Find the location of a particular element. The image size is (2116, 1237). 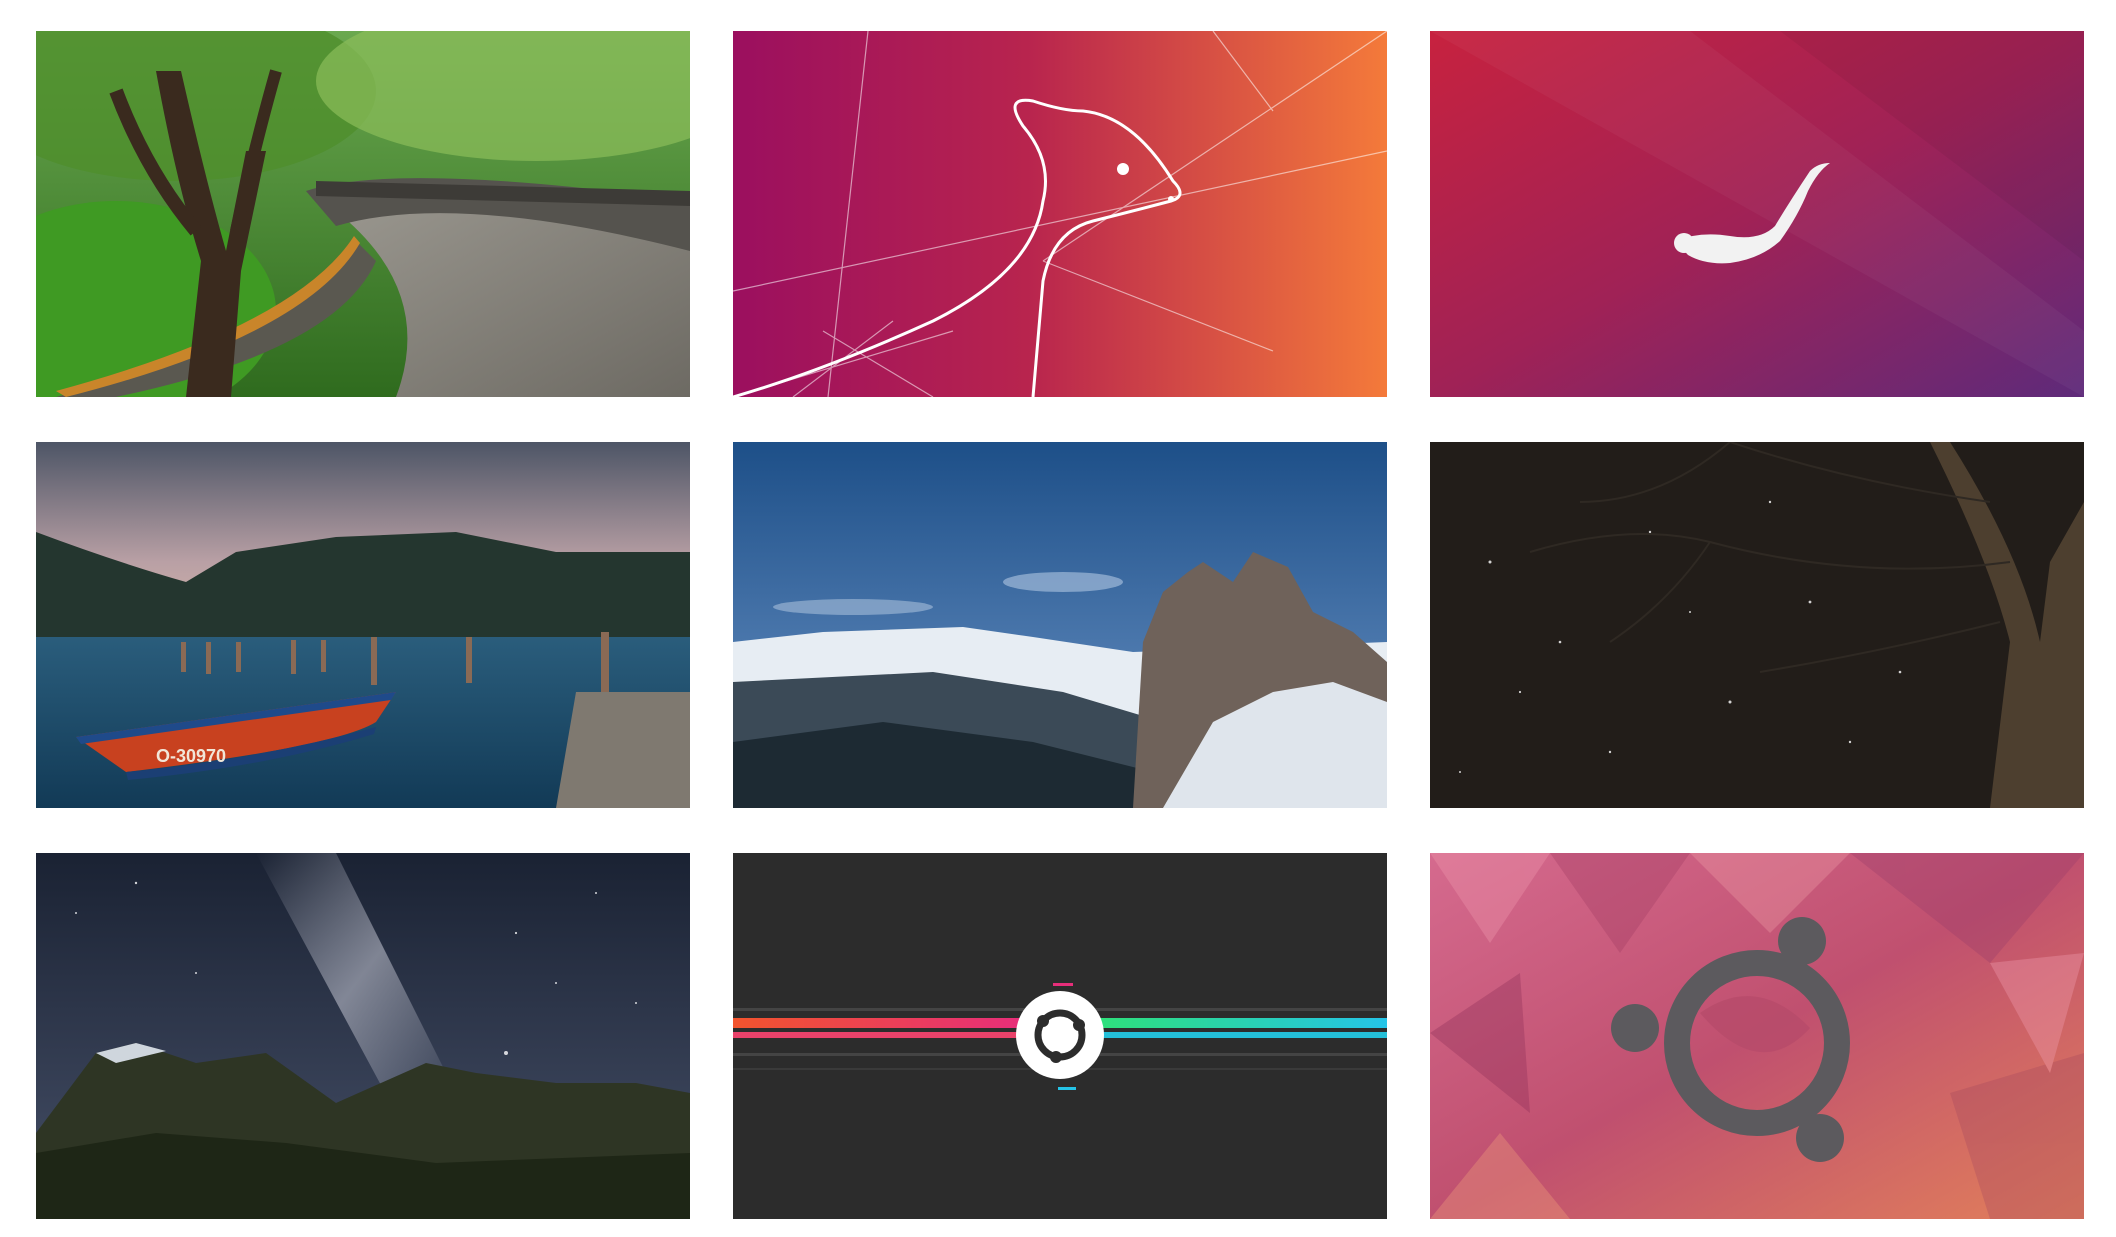

wallpaper-tile-ubuntu-lowpoly is located at coordinates (1757, 1036).